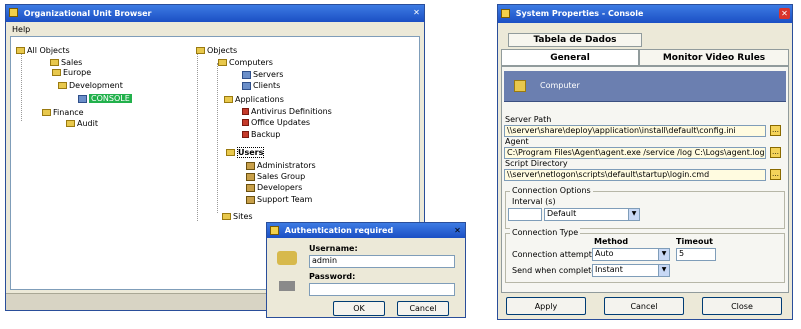 The height and width of the screenshot is (329, 801). I want to click on tab-general: General, so click(570, 57).